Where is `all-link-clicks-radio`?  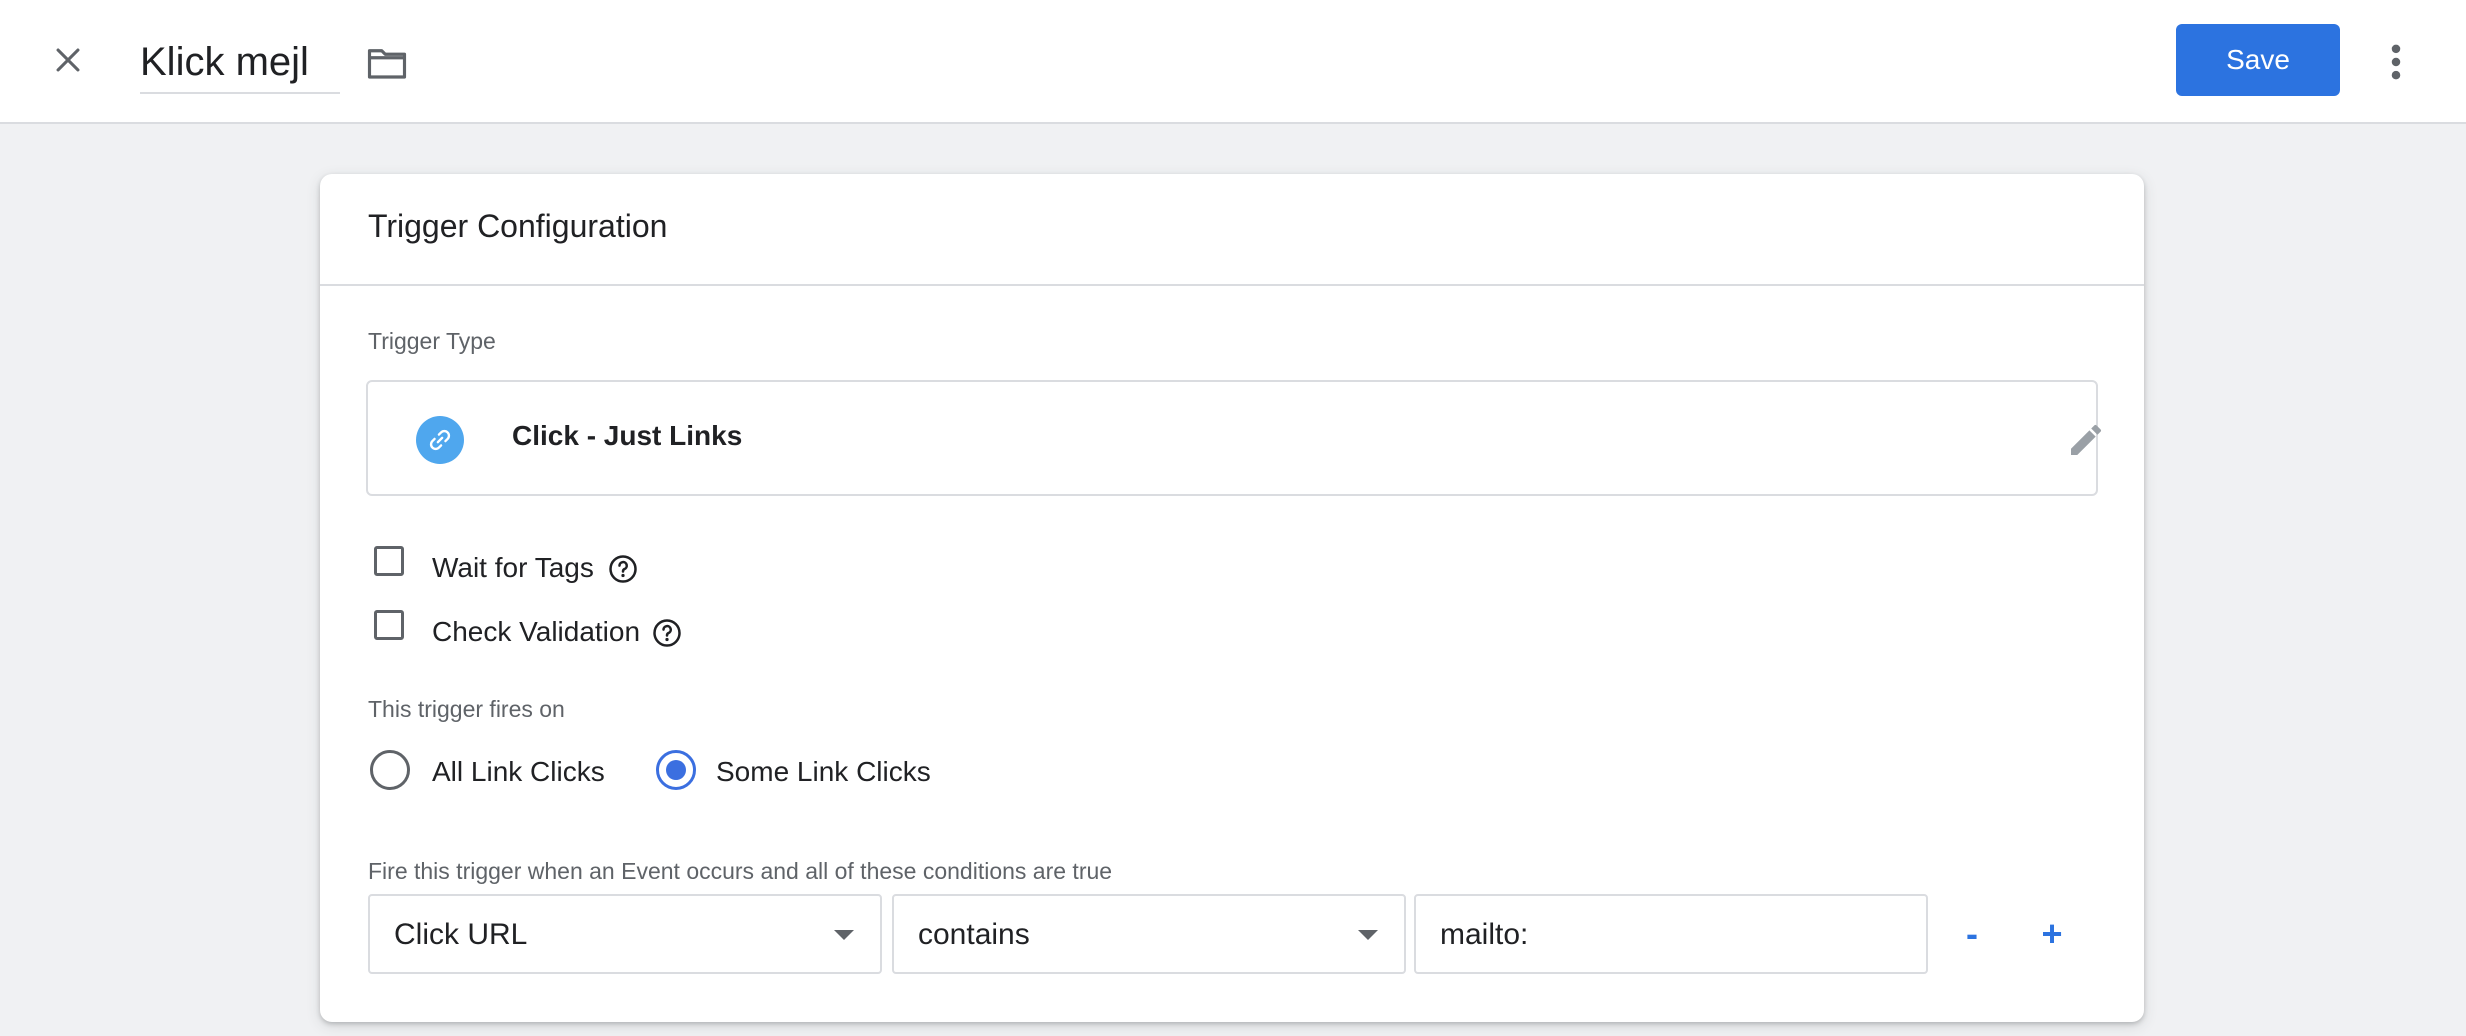 all-link-clicks-radio is located at coordinates (390, 770).